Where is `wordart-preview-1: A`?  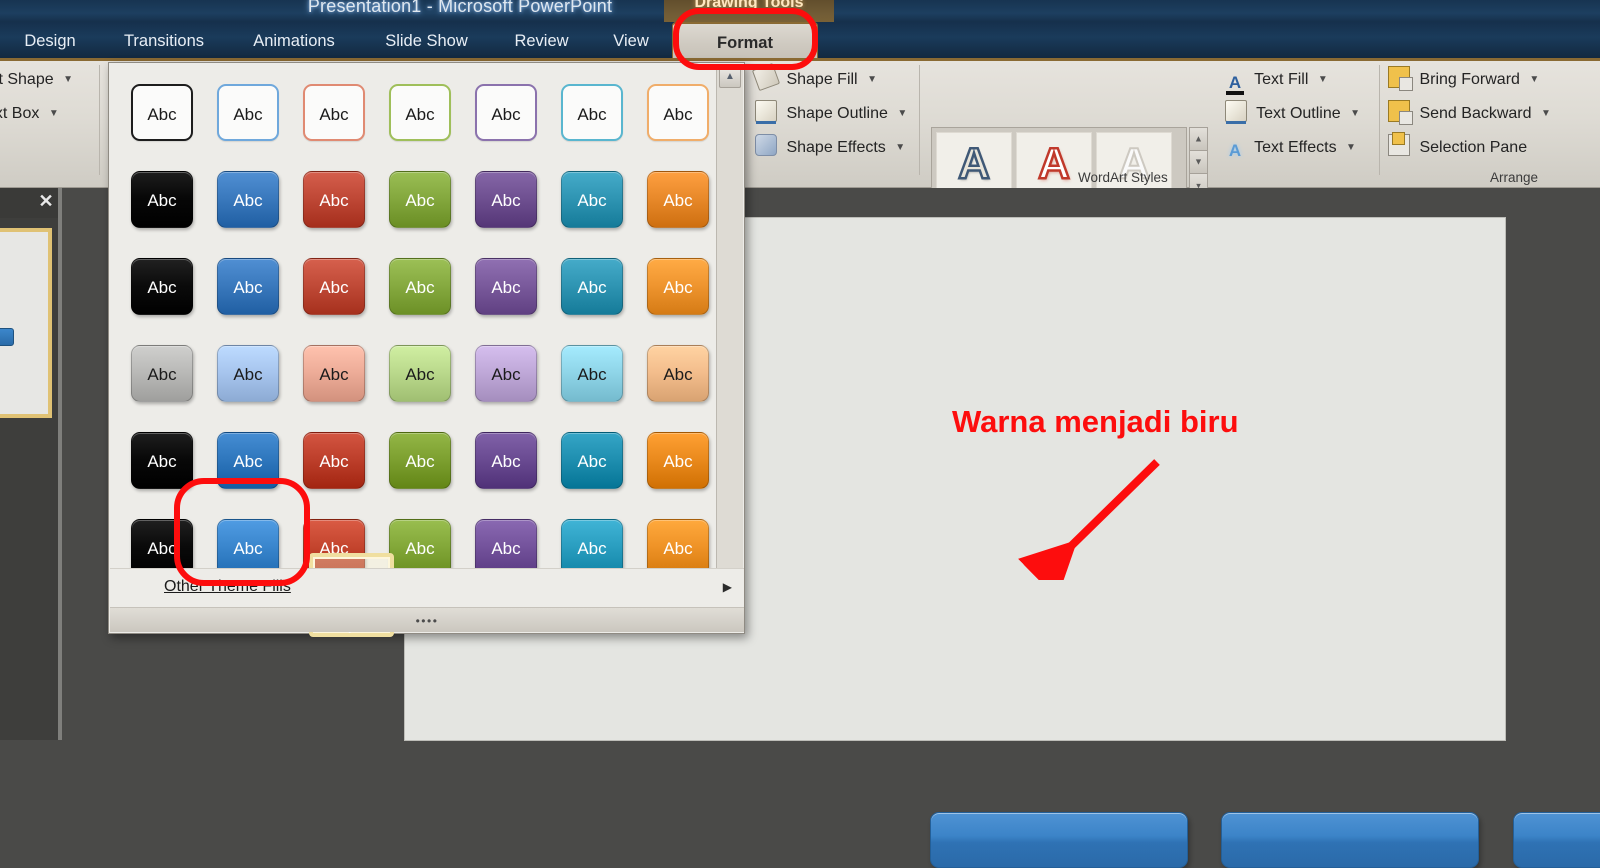
wordart-preview-1: A is located at coordinates (974, 163).